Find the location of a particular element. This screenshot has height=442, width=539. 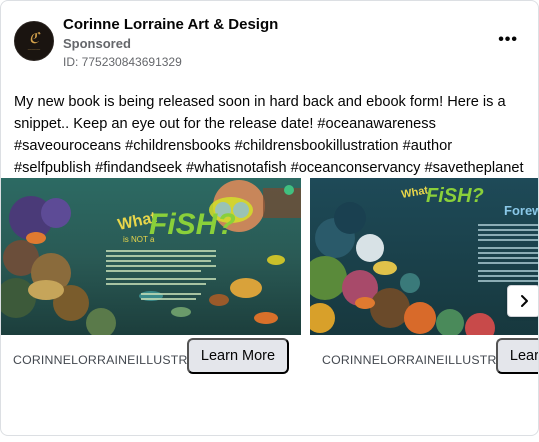

book-title-art: What FiSH? is NOT a is located at coordinates (175, 226).